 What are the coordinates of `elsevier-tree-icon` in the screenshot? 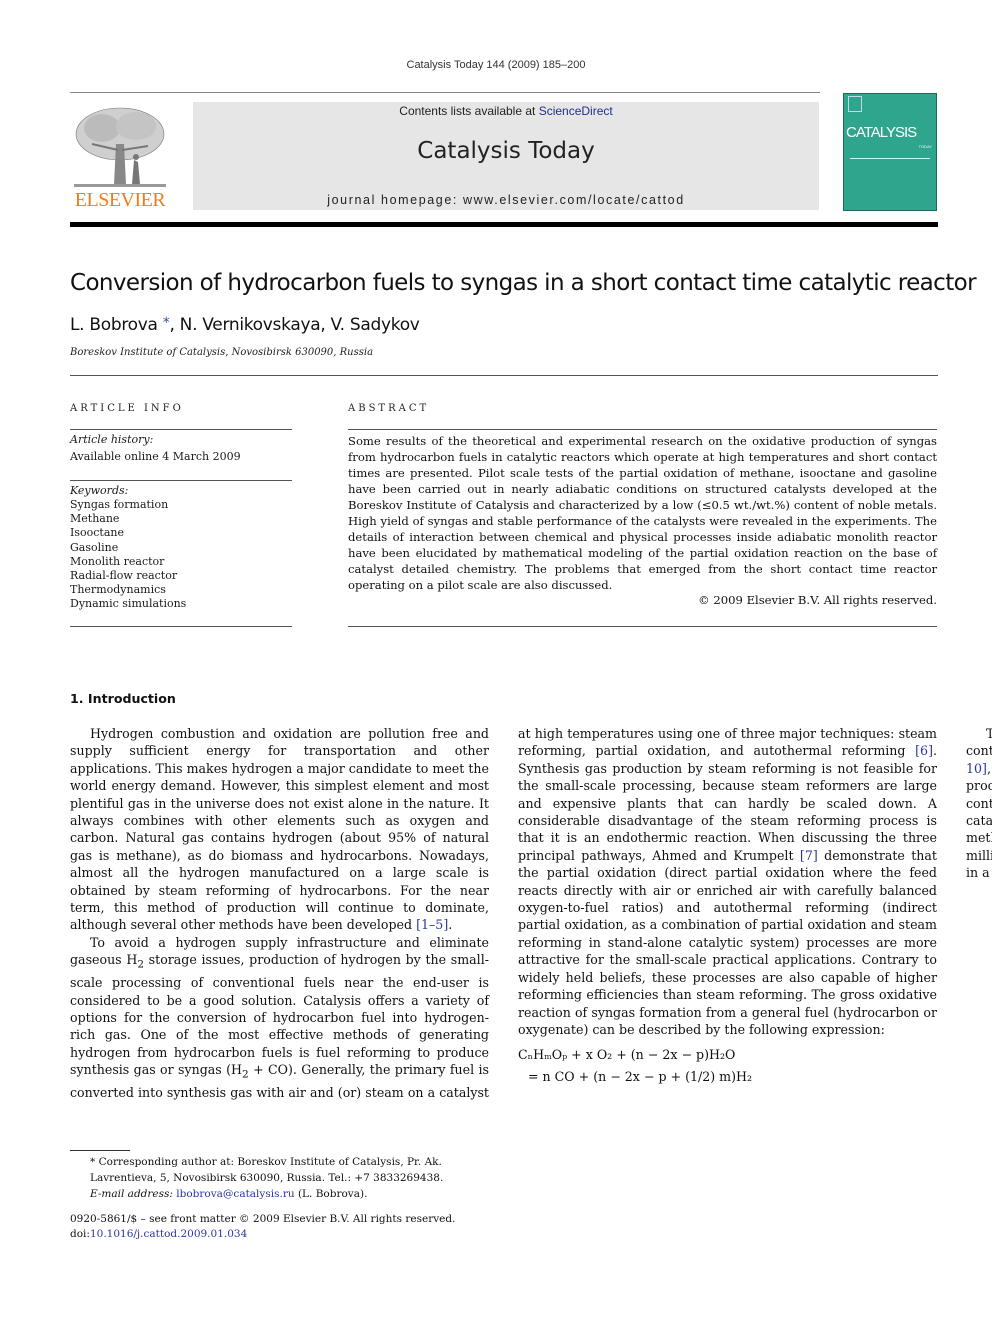 It's located at (120, 147).